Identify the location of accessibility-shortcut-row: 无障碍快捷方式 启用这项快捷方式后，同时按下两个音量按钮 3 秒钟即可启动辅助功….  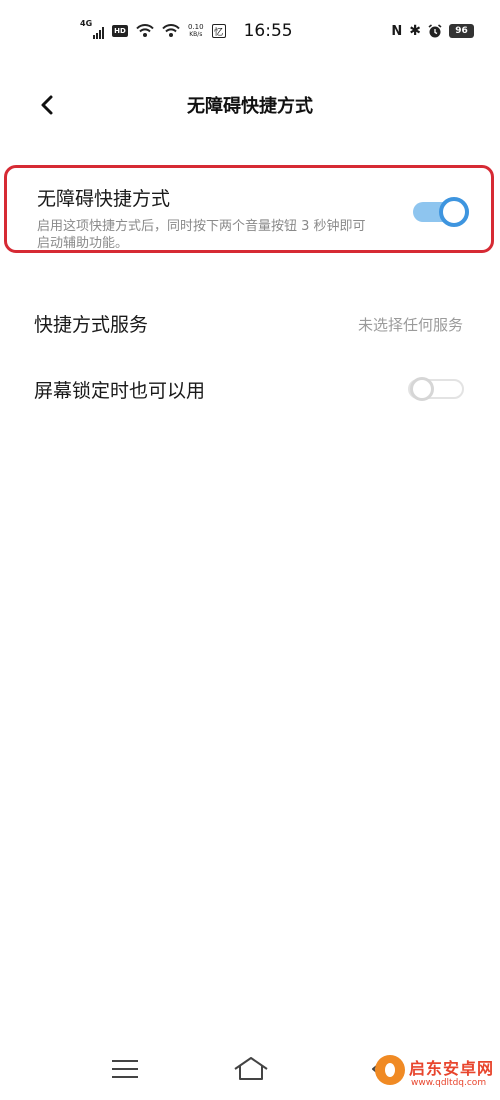
(249, 209).